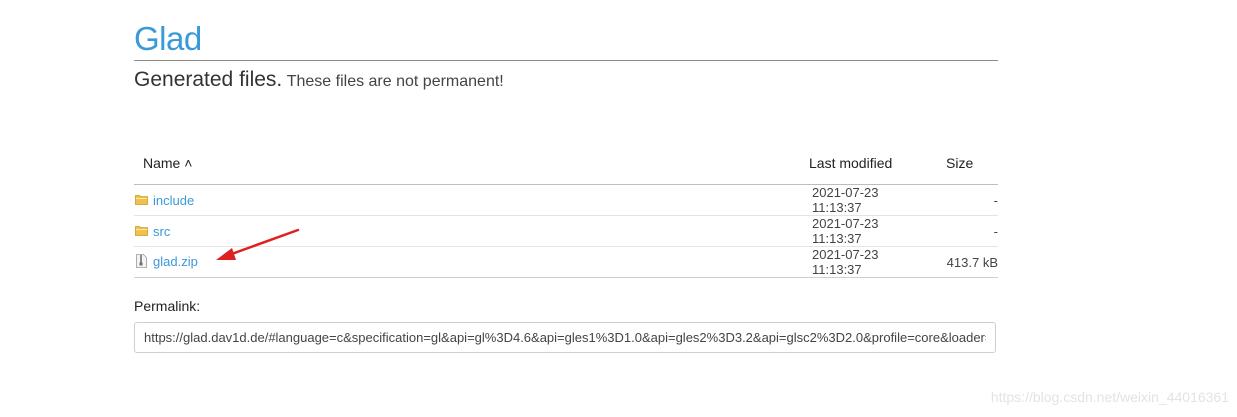 Image resolution: width=1237 pixels, height=417 pixels. Describe the element at coordinates (161, 231) in the screenshot. I see `file-link-src: src` at that location.